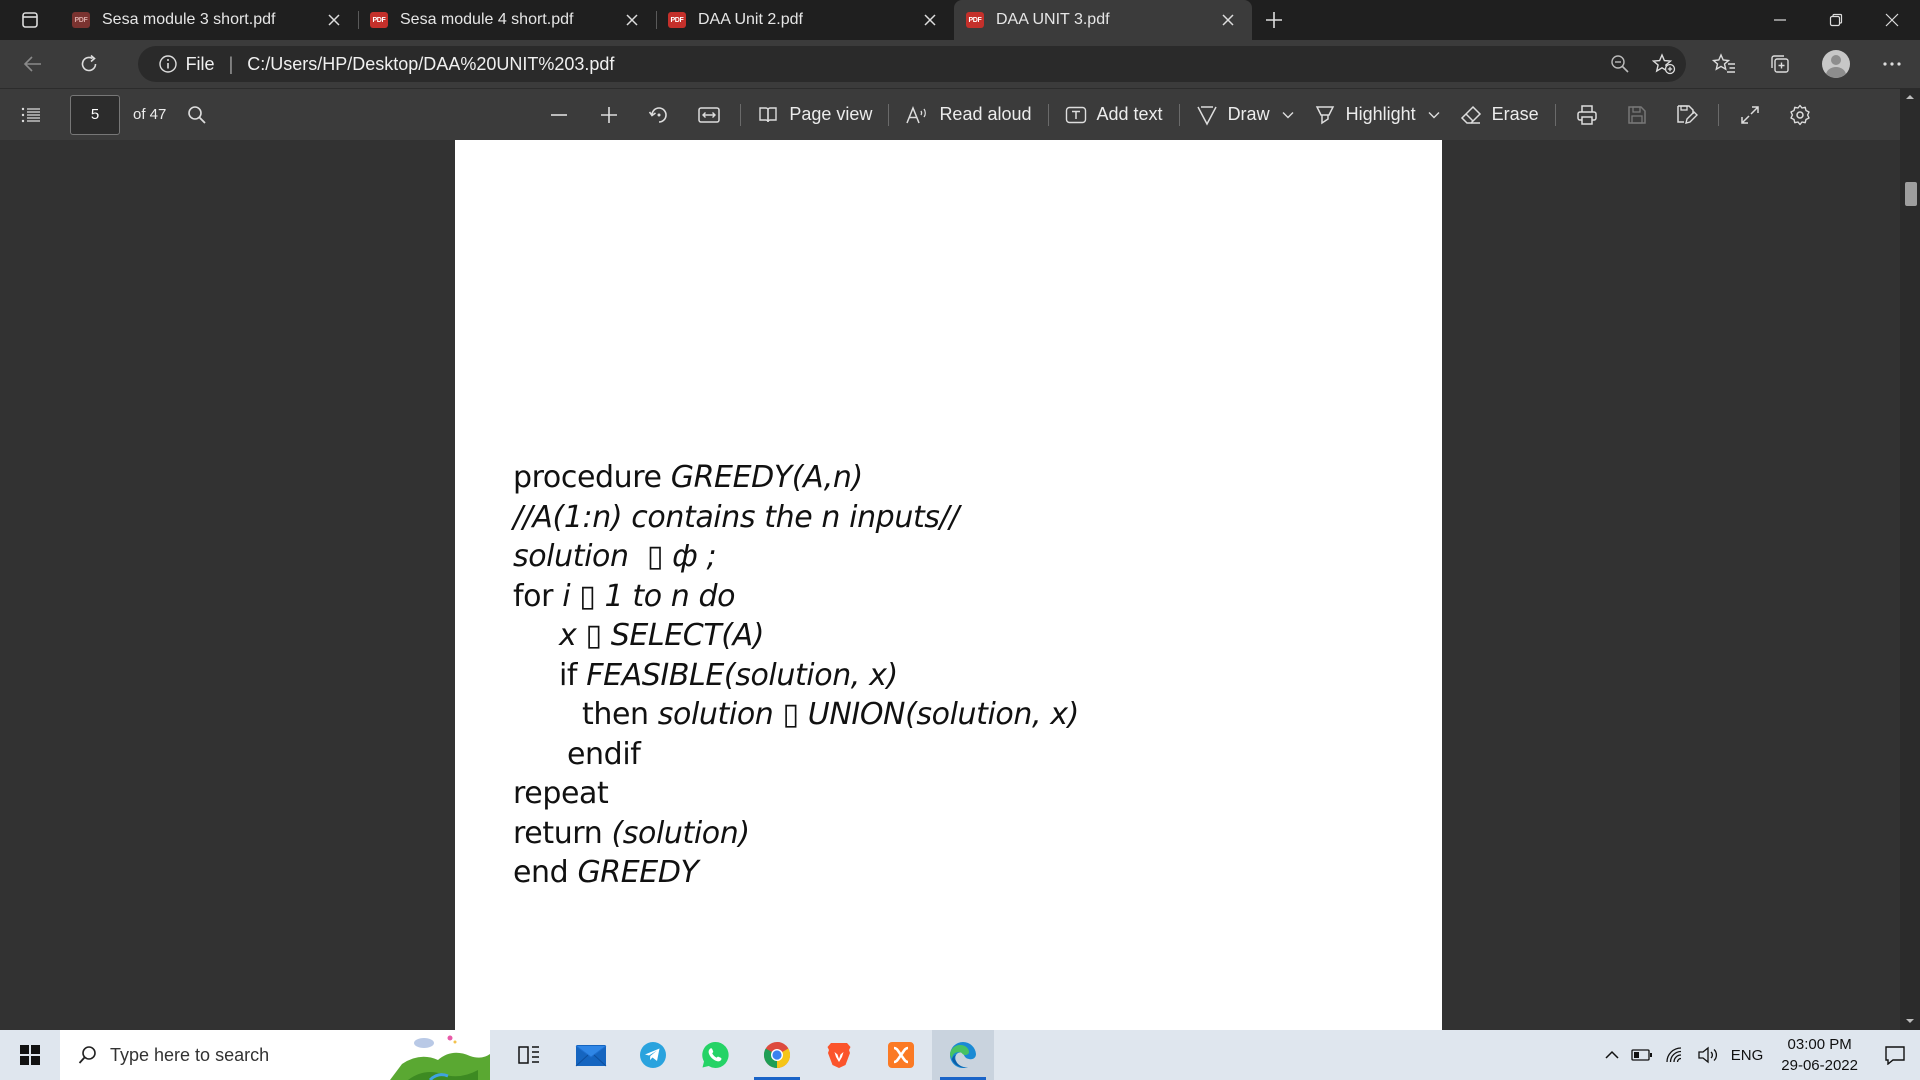 This screenshot has width=1920, height=1080. Describe the element at coordinates (709, 115) in the screenshot. I see `fit-to-width-button` at that location.